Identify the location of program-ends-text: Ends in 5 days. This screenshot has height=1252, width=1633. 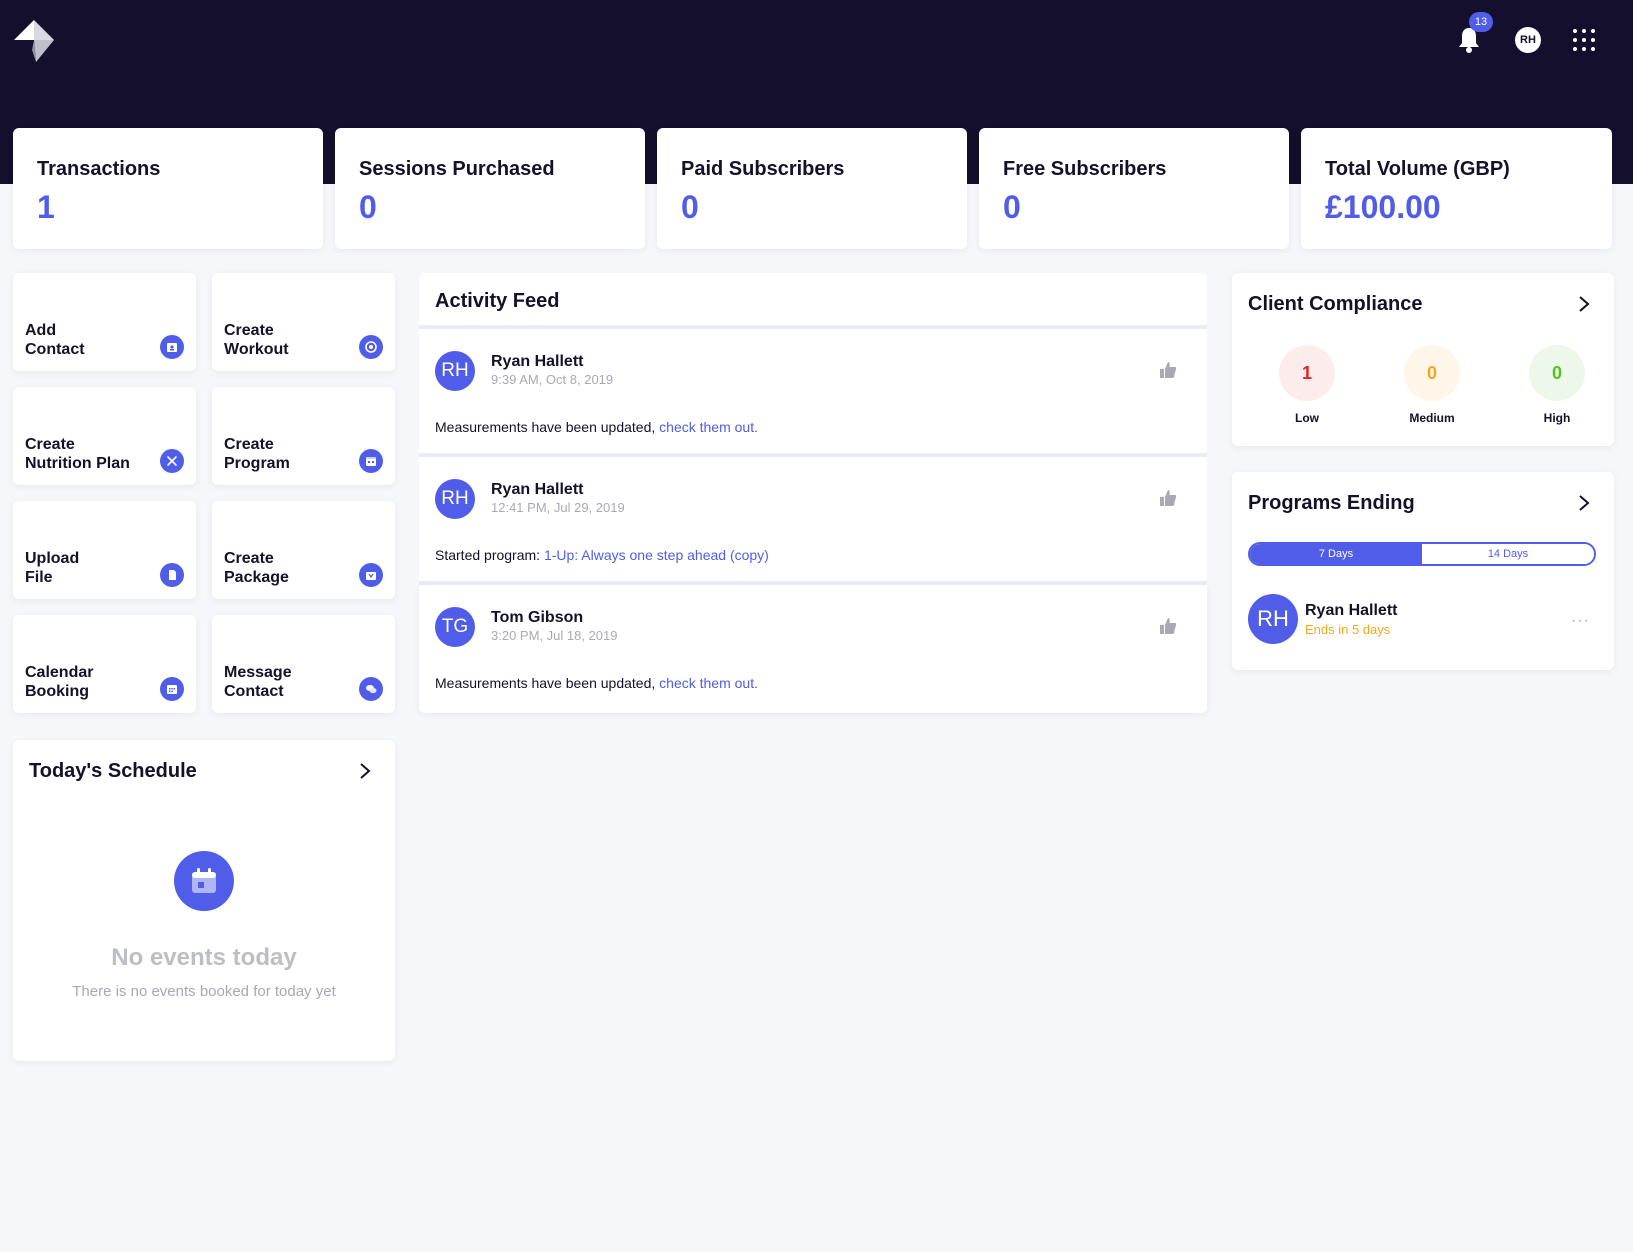
(1348, 629).